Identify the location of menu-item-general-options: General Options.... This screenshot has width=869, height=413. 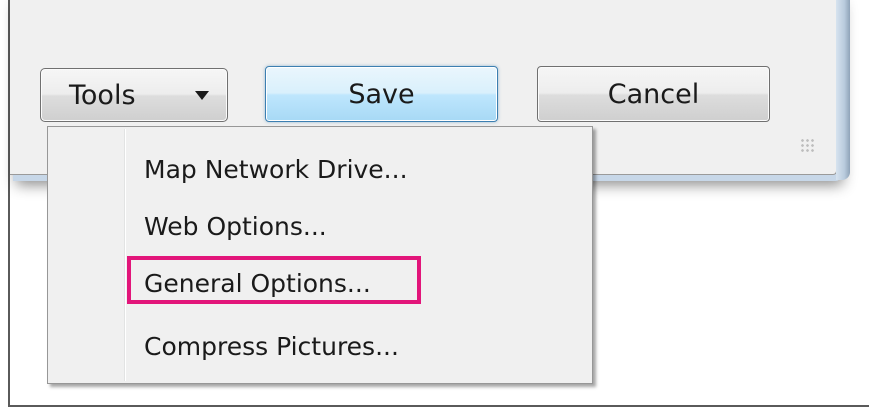
(257, 283).